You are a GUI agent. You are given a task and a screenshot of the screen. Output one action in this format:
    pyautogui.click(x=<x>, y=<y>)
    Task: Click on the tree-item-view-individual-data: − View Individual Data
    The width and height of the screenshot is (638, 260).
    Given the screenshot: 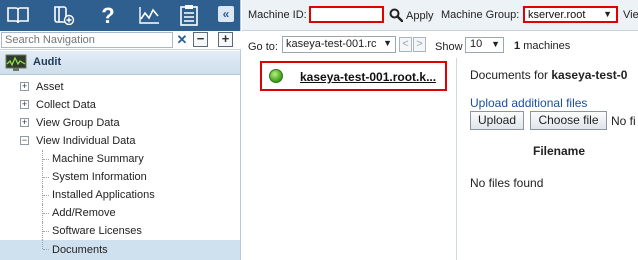 What is the action you would take?
    pyautogui.click(x=120, y=141)
    